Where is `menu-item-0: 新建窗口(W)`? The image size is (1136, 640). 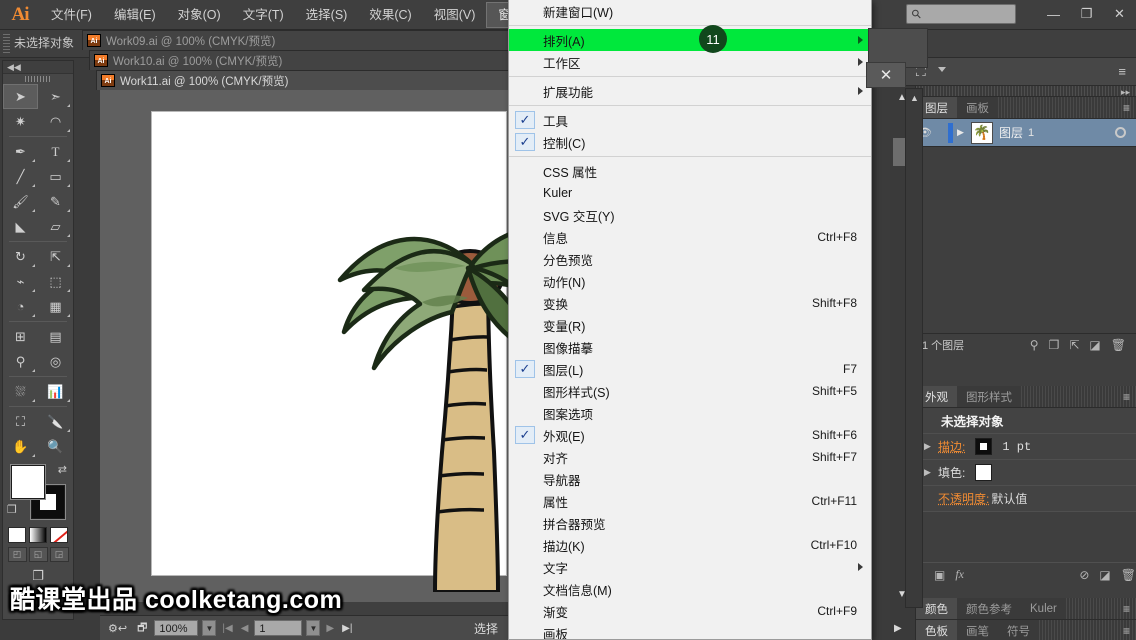 menu-item-0: 新建窗口(W) is located at coordinates (690, 11).